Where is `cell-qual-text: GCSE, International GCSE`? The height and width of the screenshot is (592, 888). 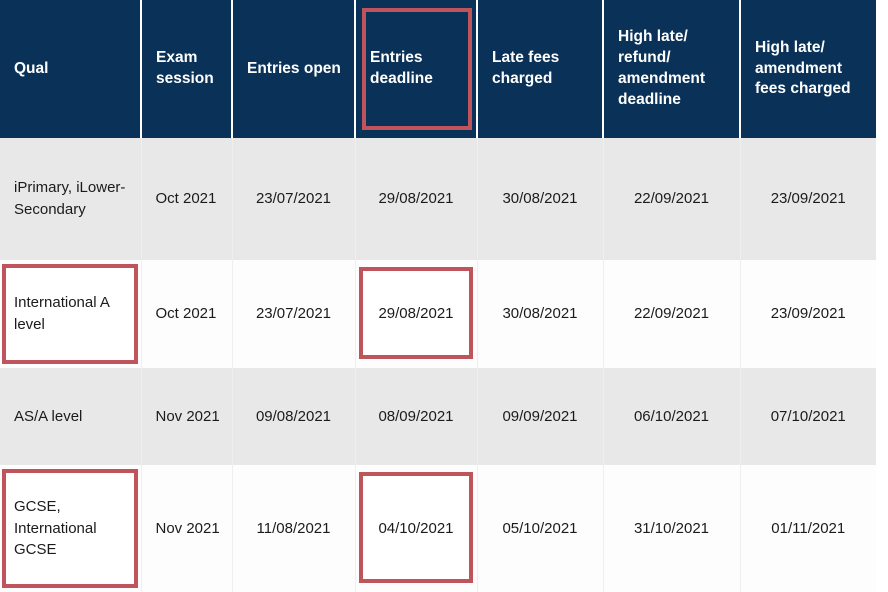 cell-qual-text: GCSE, International GCSE is located at coordinates (55, 528).